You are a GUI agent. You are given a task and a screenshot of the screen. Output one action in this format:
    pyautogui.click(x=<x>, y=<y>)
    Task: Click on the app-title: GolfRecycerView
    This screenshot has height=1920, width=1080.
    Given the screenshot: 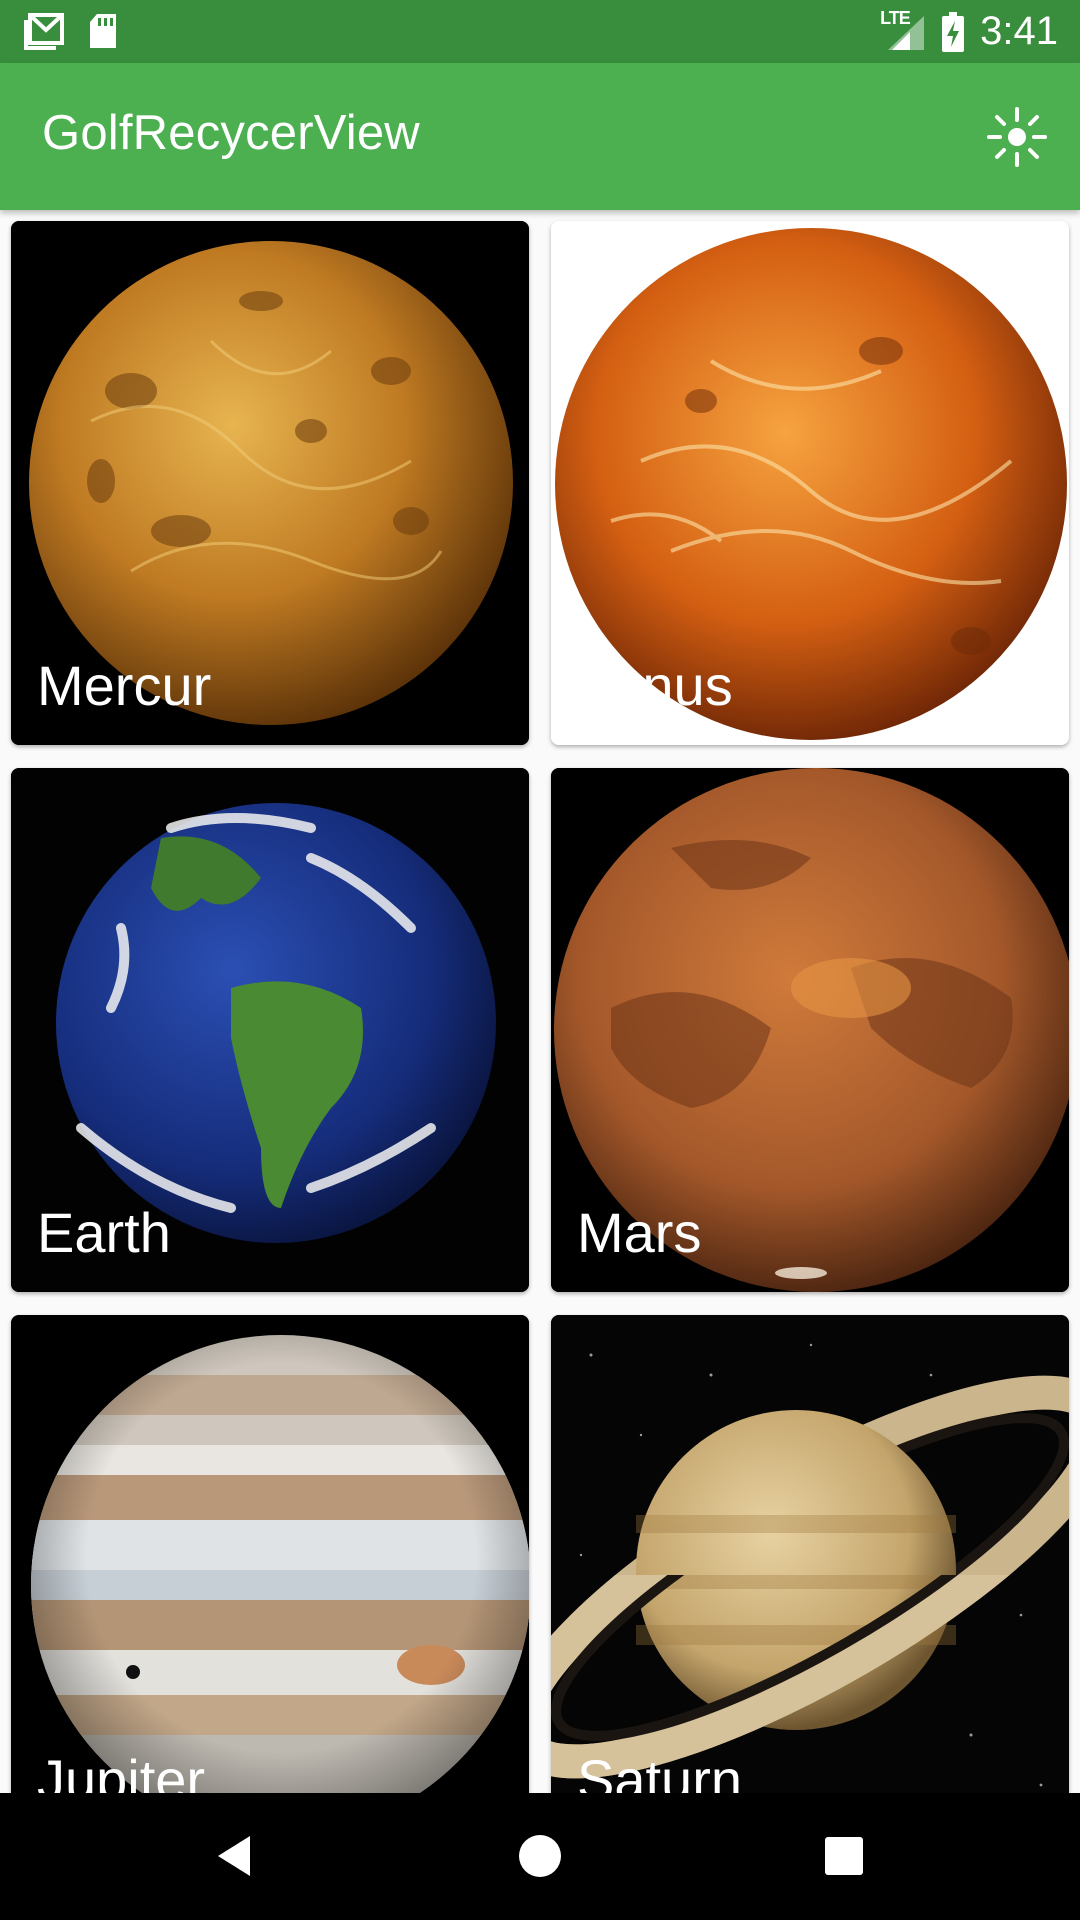 What is the action you would take?
    pyautogui.click(x=231, y=133)
    